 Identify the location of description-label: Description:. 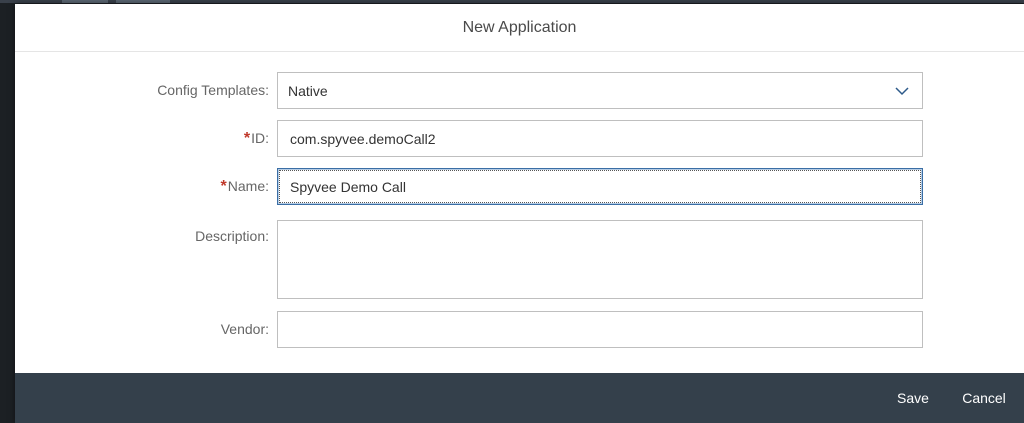
(232, 236).